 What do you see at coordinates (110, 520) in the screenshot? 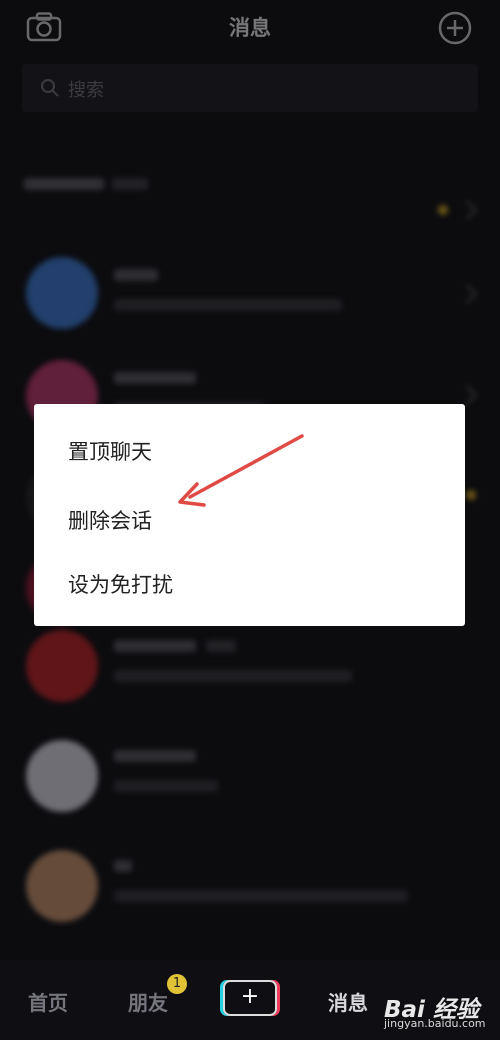
I see `menu-item-delete-conversation: 删除会话` at bounding box center [110, 520].